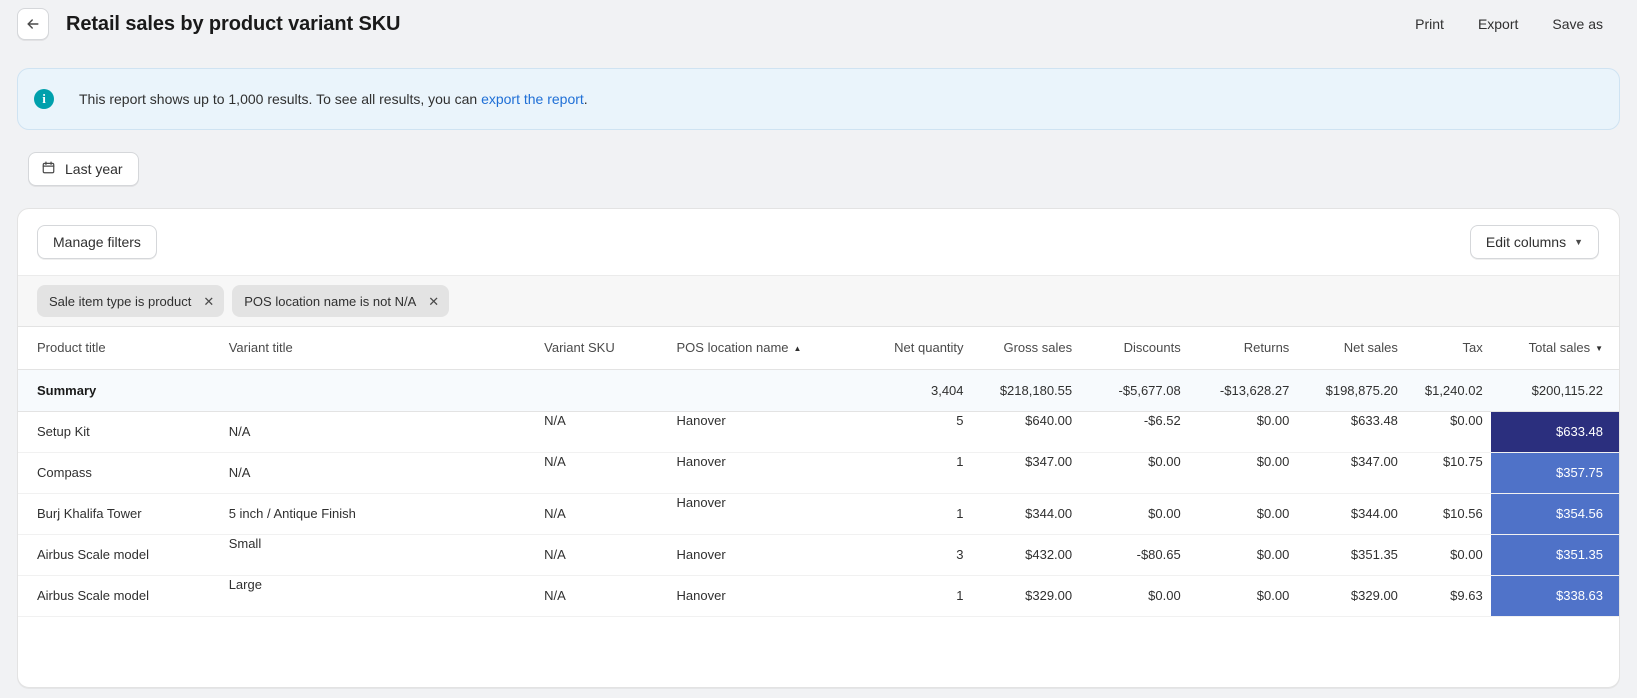  What do you see at coordinates (818, 158) in the screenshot?
I see `date-filter-row: Last year` at bounding box center [818, 158].